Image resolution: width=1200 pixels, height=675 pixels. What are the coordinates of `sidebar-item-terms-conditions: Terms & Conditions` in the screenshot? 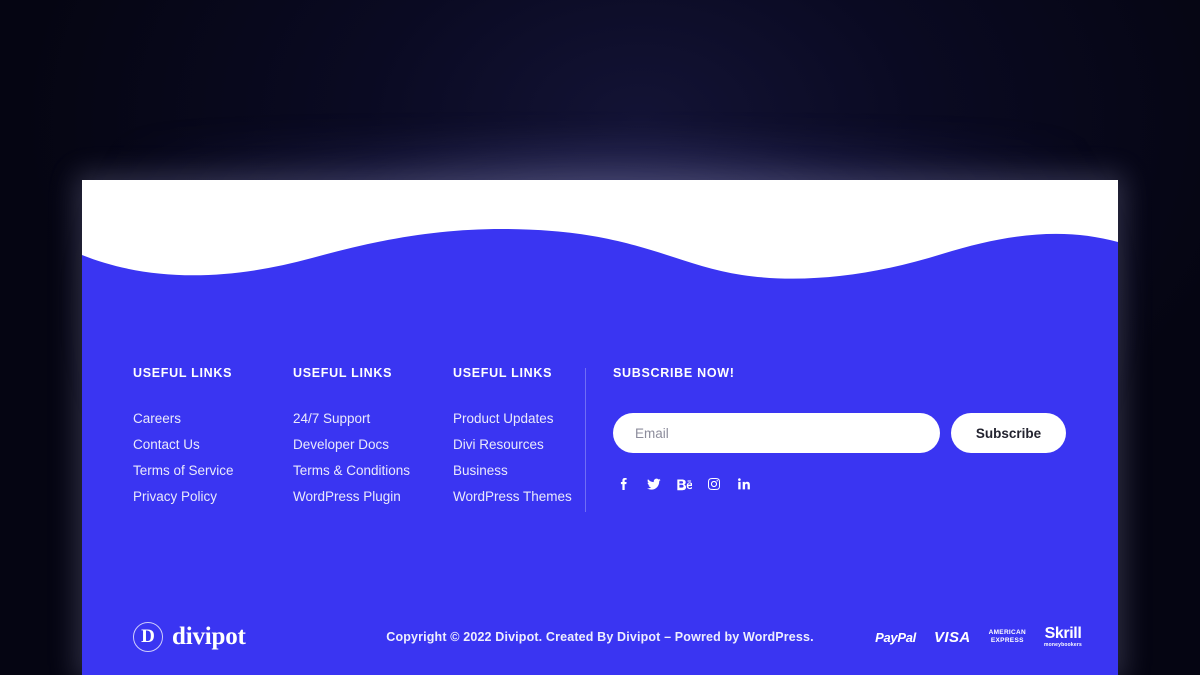 It's located at (373, 471).